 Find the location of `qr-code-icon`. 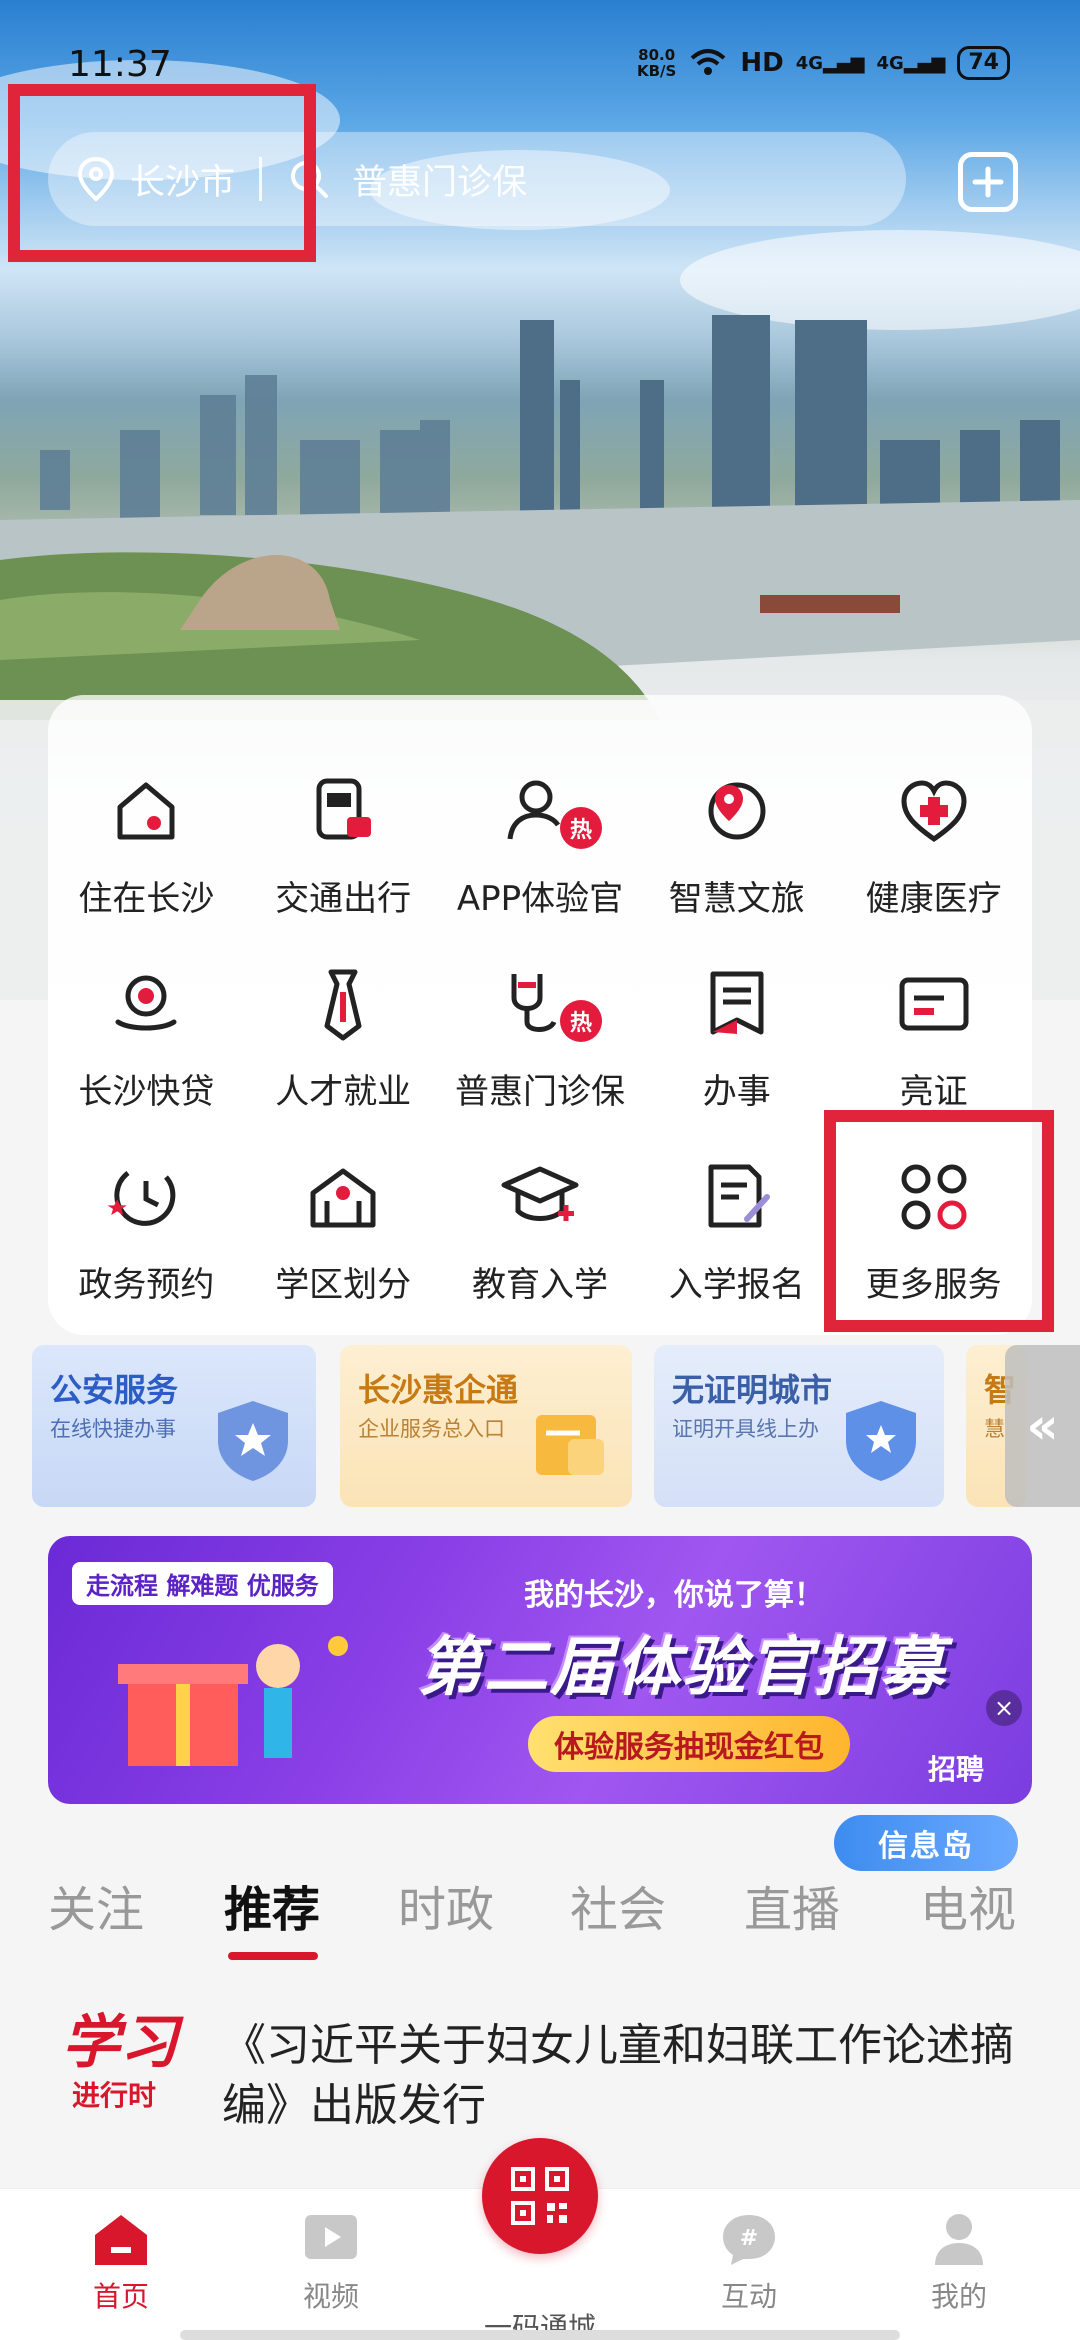

qr-code-icon is located at coordinates (540, 2196).